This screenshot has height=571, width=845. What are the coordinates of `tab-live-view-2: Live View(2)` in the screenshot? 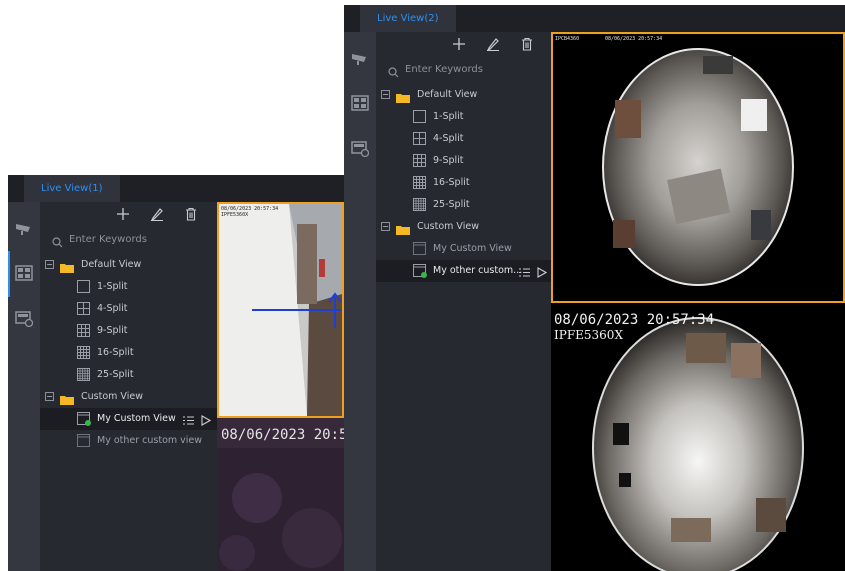 It's located at (408, 18).